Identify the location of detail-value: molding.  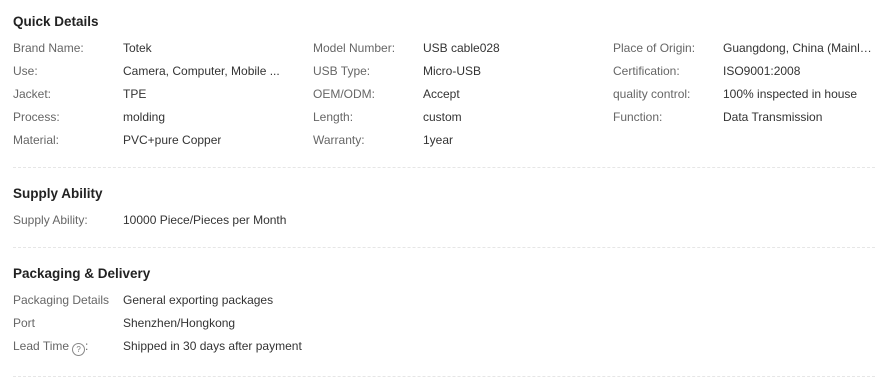
(144, 117).